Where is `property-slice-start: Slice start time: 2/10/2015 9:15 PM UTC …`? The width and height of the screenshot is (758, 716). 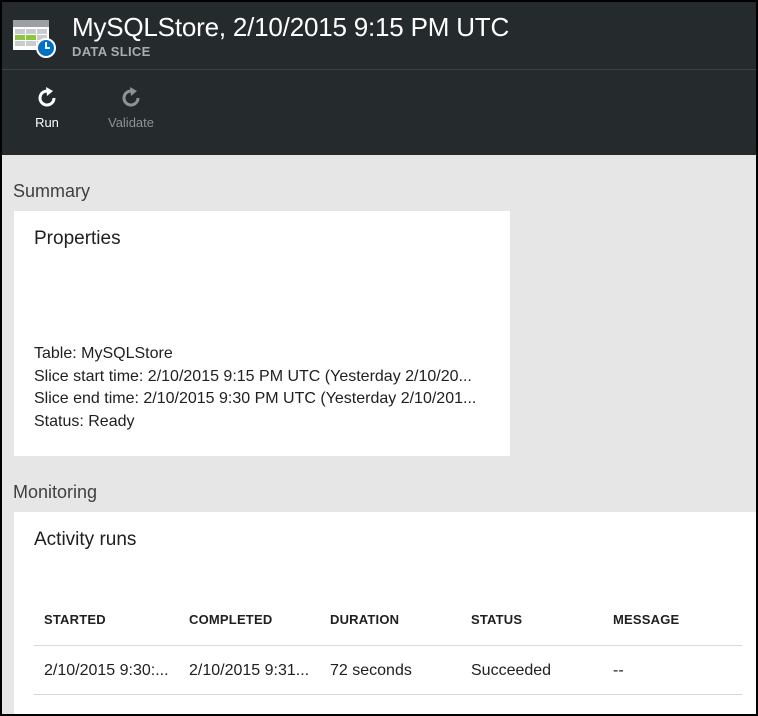 property-slice-start: Slice start time: 2/10/2015 9:15 PM UTC … is located at coordinates (253, 376).